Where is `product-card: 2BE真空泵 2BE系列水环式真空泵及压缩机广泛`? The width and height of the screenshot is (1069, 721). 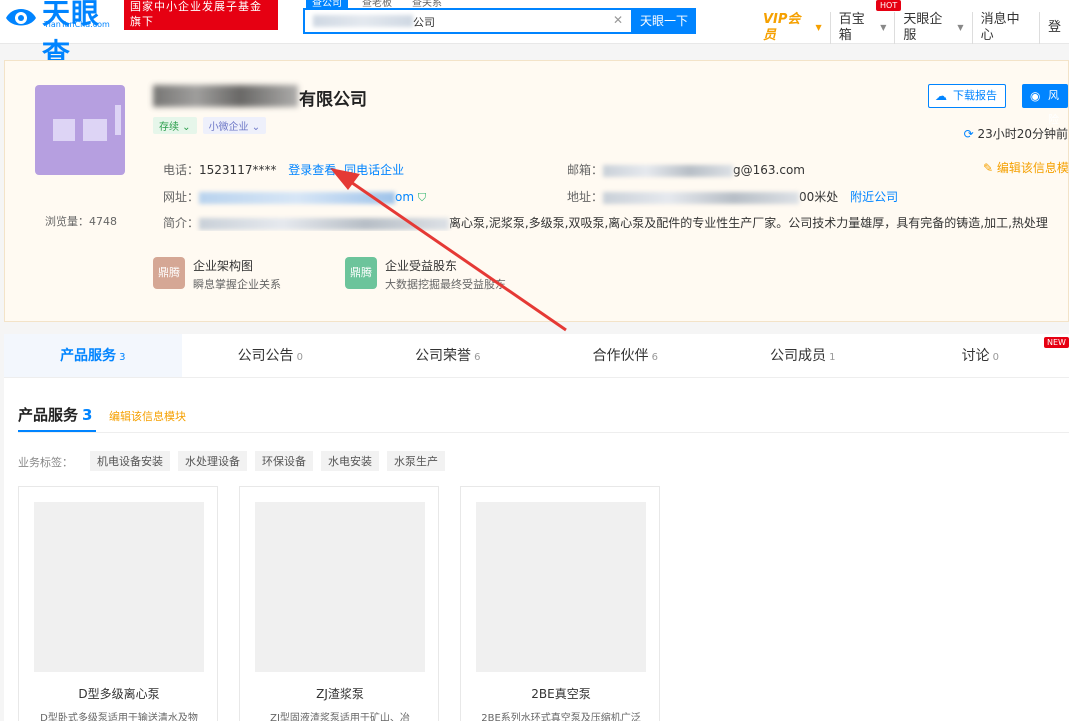 product-card: 2BE真空泵 2BE系列水环式真空泵及压缩机广泛 is located at coordinates (560, 603).